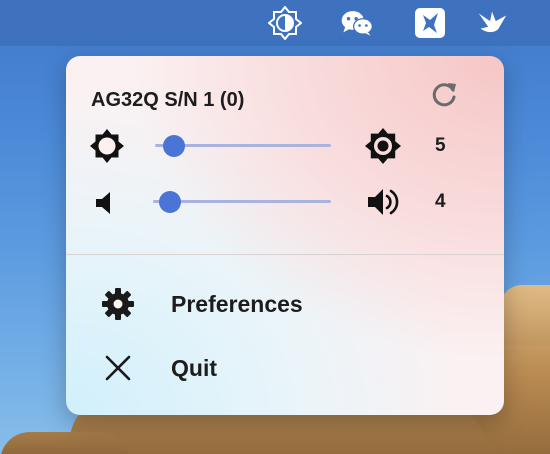 This screenshot has width=550, height=454. What do you see at coordinates (357, 23) in the screenshot?
I see `wechat-icon` at bounding box center [357, 23].